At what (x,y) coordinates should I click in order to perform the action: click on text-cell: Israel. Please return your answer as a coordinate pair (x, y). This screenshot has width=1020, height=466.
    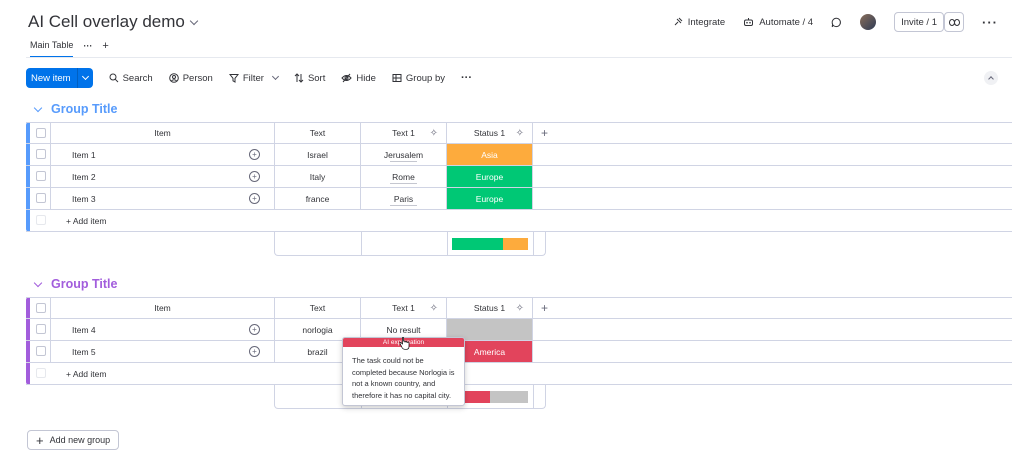
    Looking at the image, I should click on (317, 154).